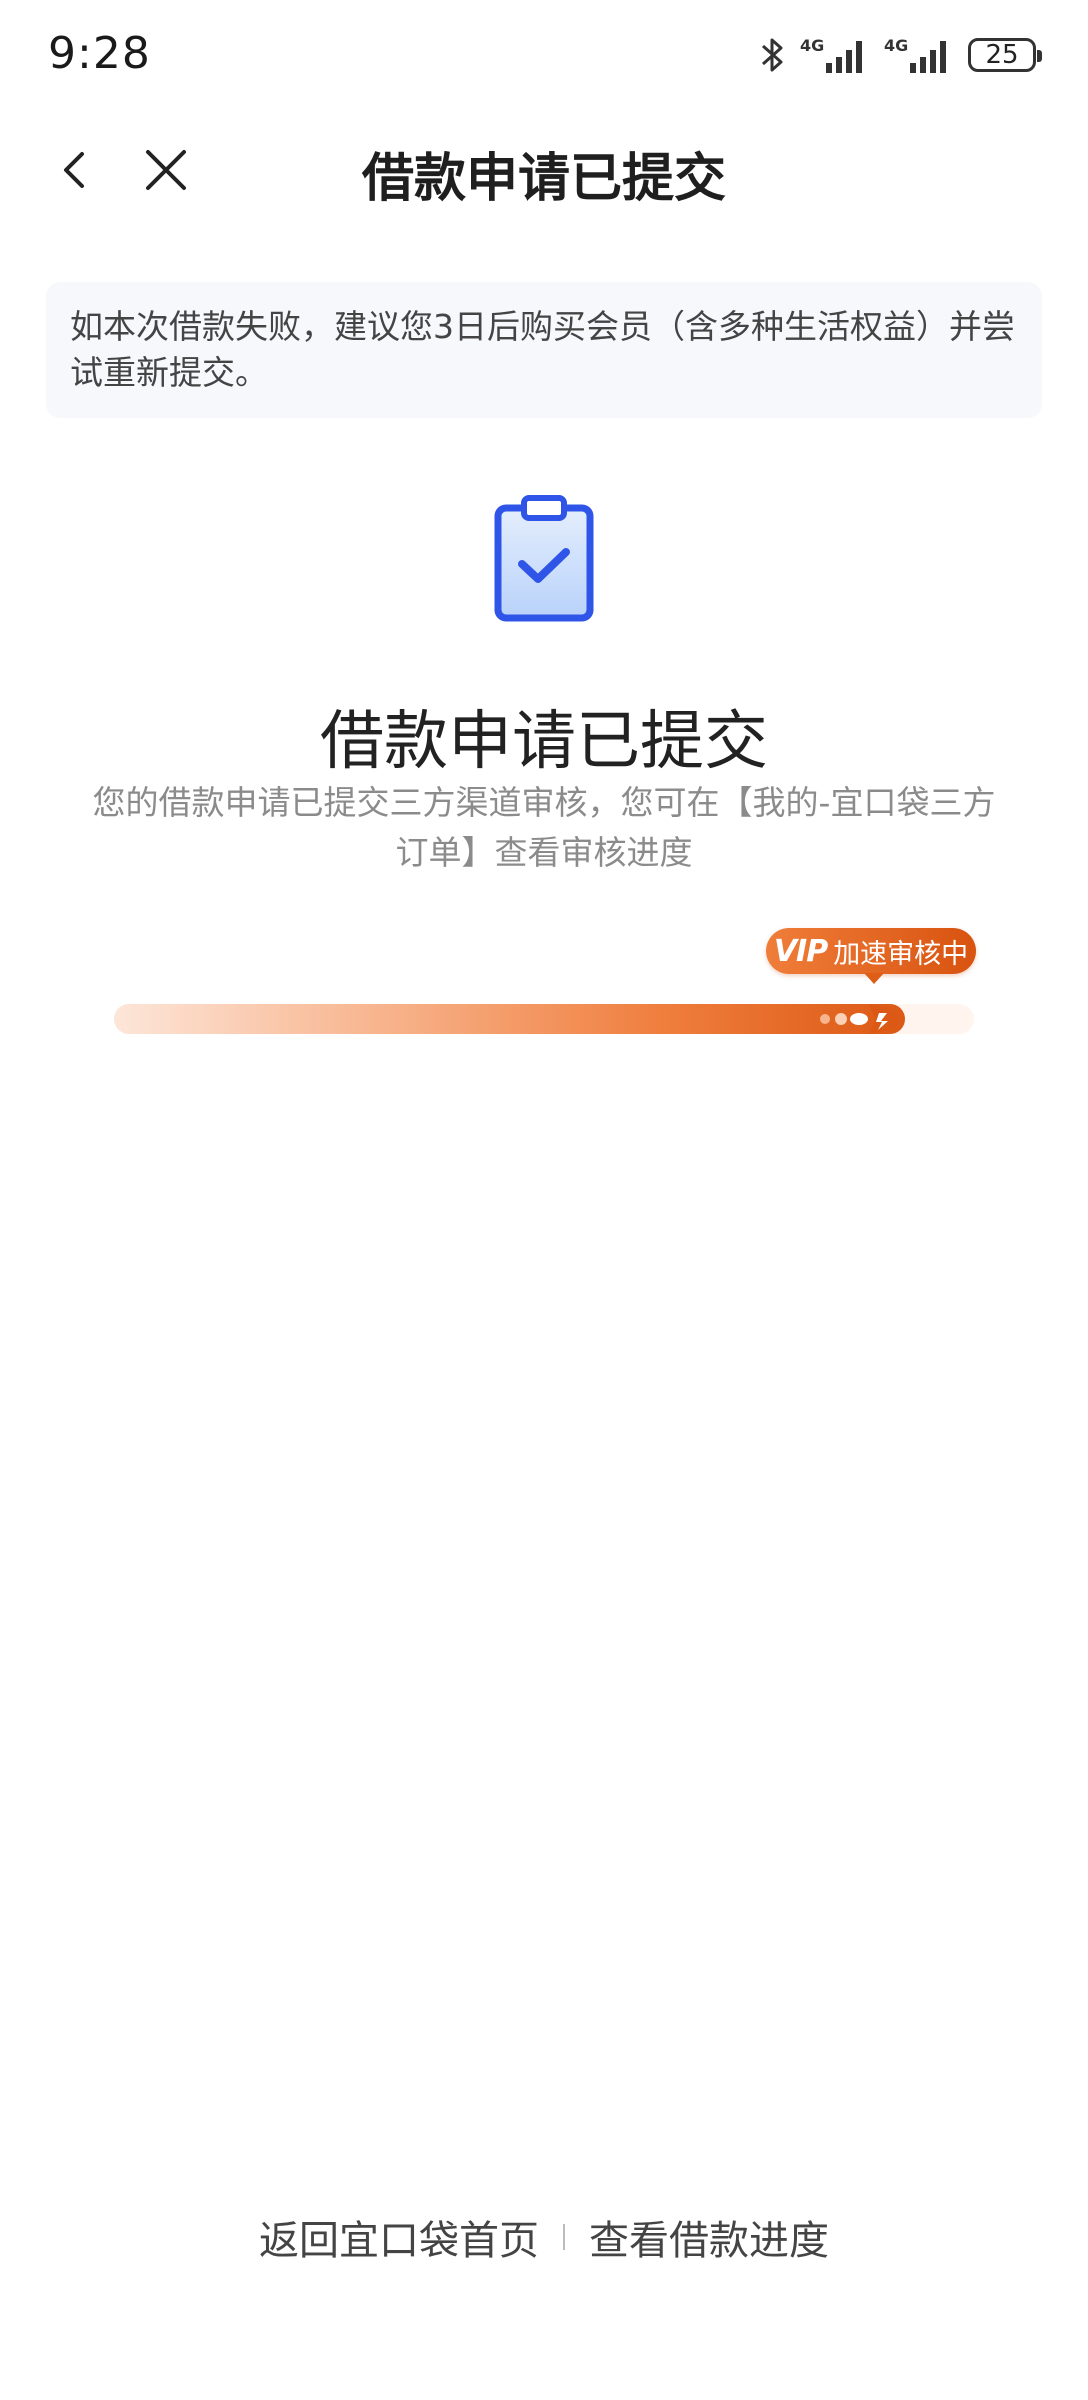 This screenshot has width=1088, height=2400. What do you see at coordinates (543, 179) in the screenshot?
I see `page-title: 借款申请已提交` at bounding box center [543, 179].